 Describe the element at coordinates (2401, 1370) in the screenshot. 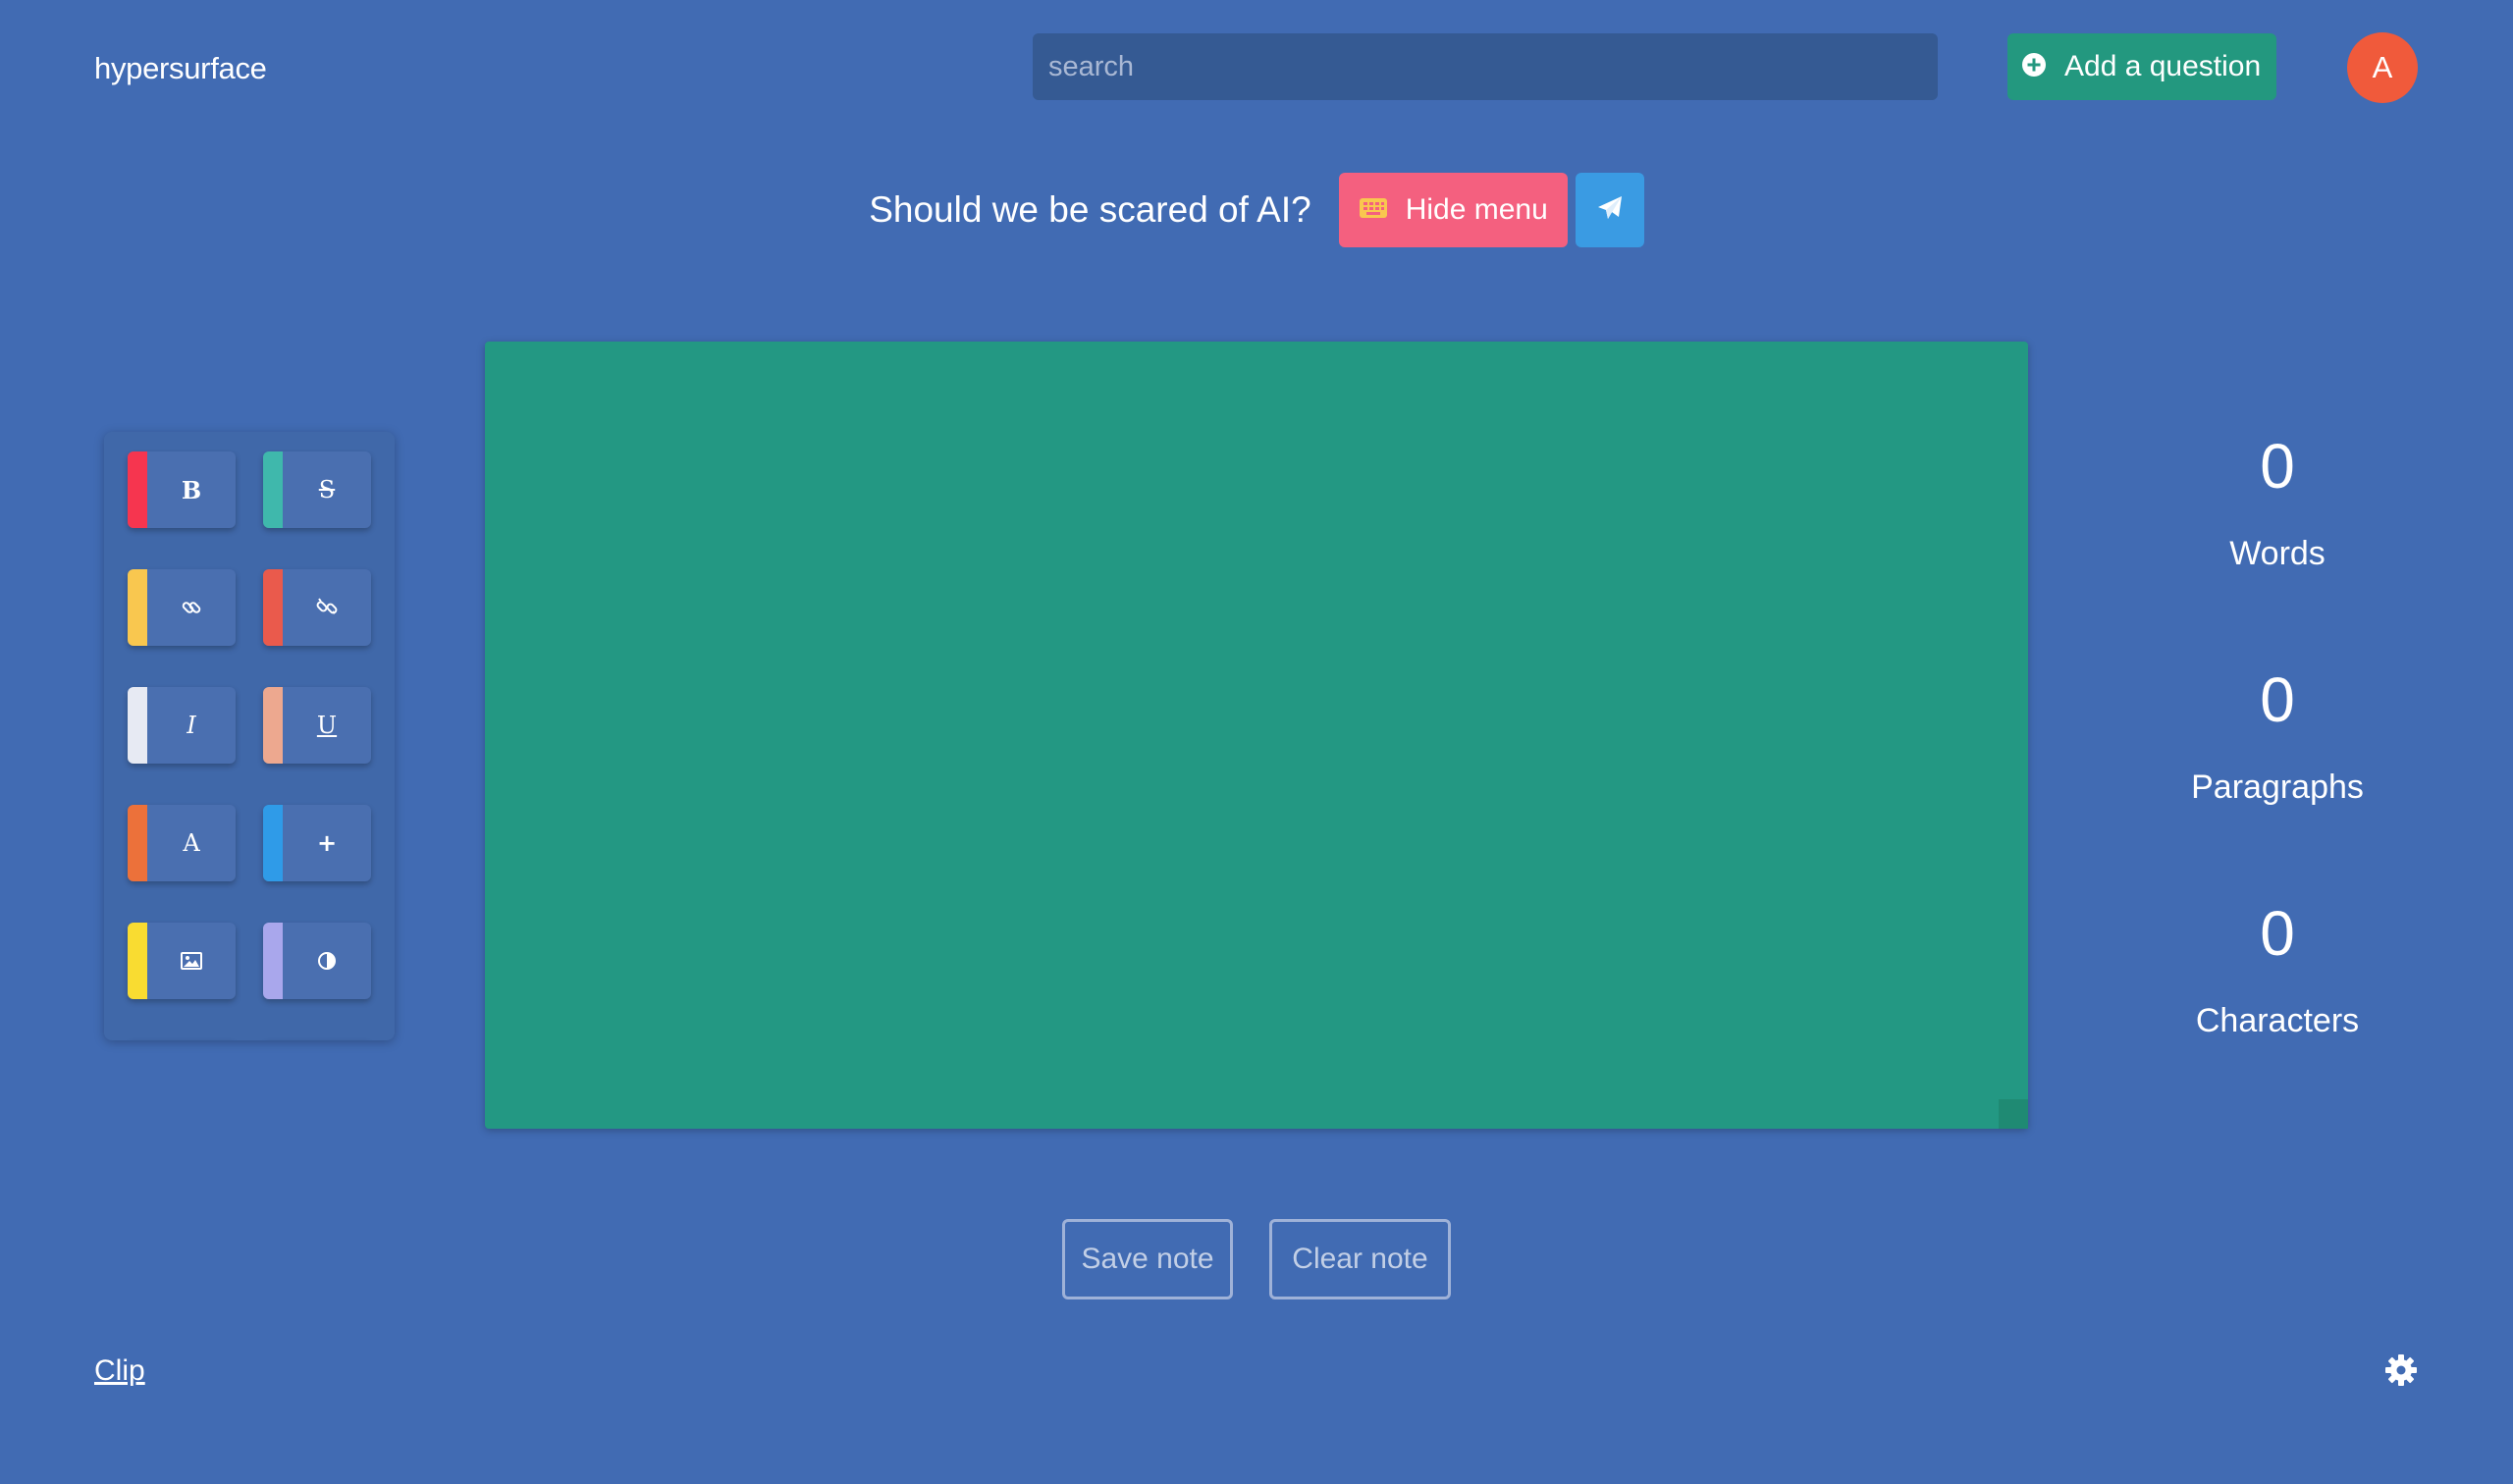

I see `gear-icon` at that location.